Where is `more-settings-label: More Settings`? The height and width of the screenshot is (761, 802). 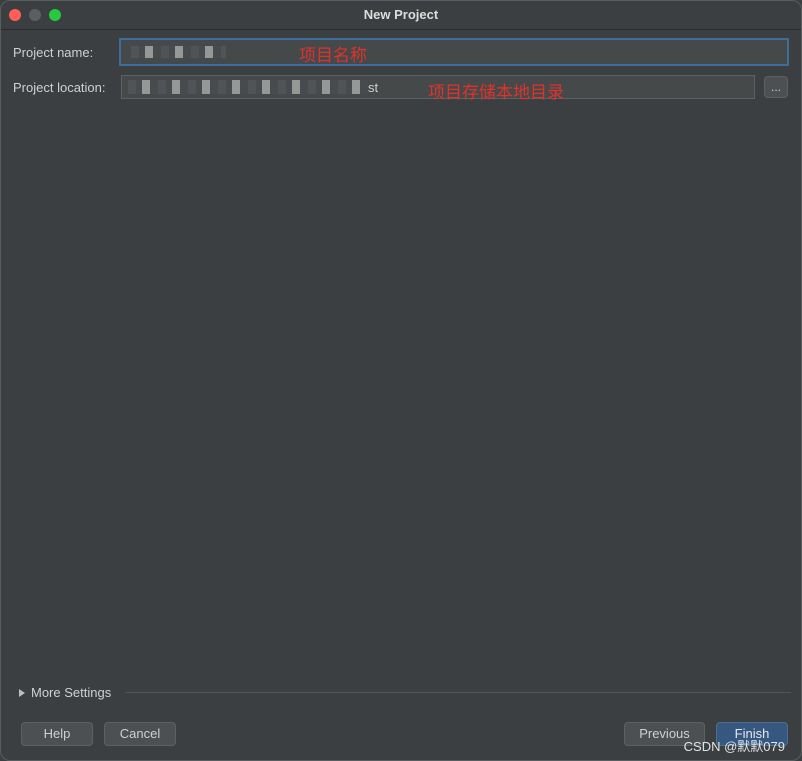
more-settings-label: More Settings is located at coordinates (71, 692).